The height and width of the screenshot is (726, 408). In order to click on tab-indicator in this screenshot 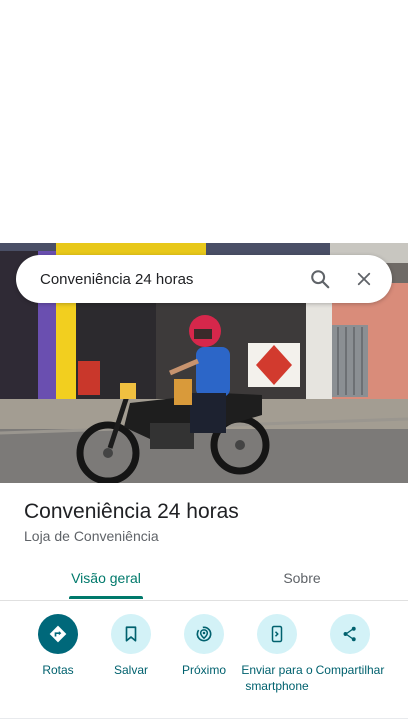, I will do `click(106, 597)`.